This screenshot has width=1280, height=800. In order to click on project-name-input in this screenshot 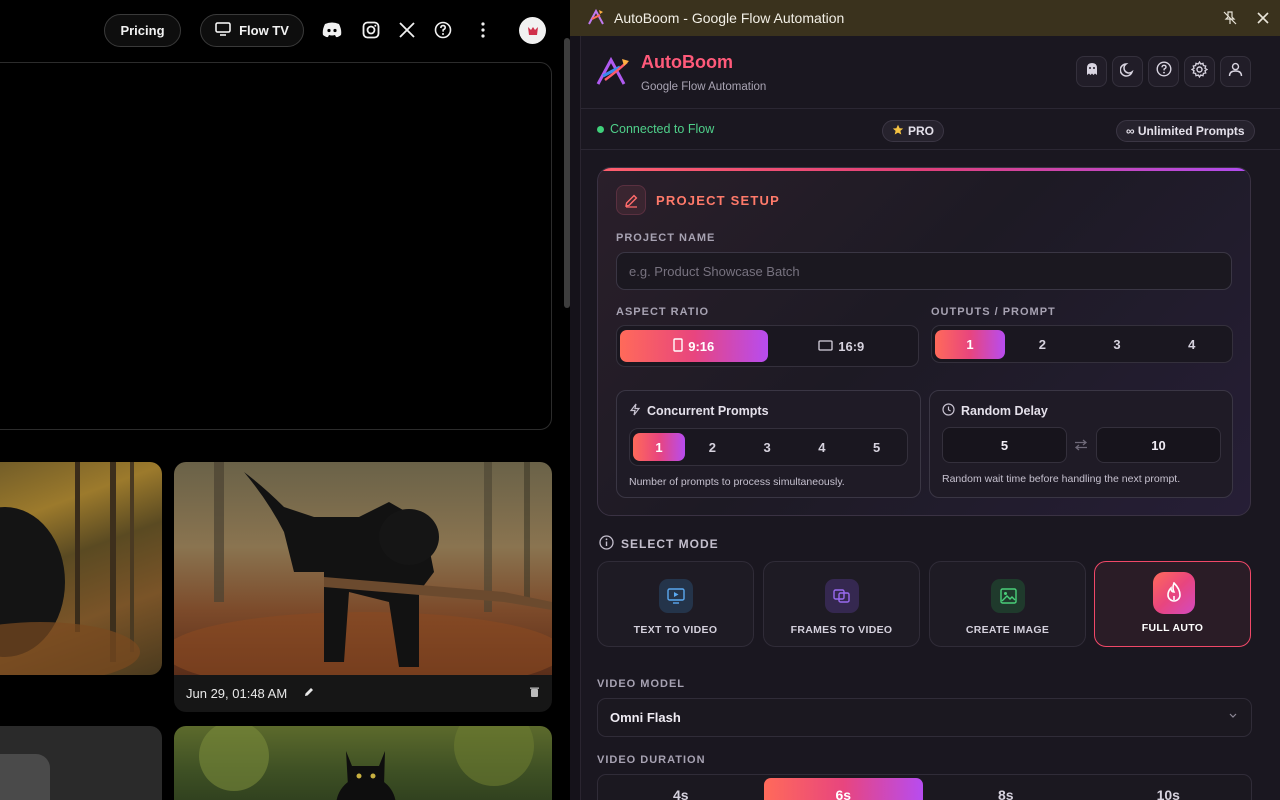, I will do `click(924, 271)`.